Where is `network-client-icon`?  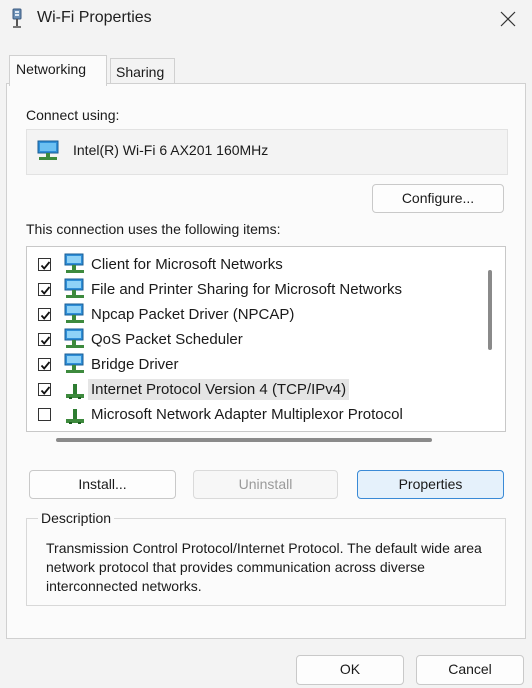
network-client-icon is located at coordinates (74, 263).